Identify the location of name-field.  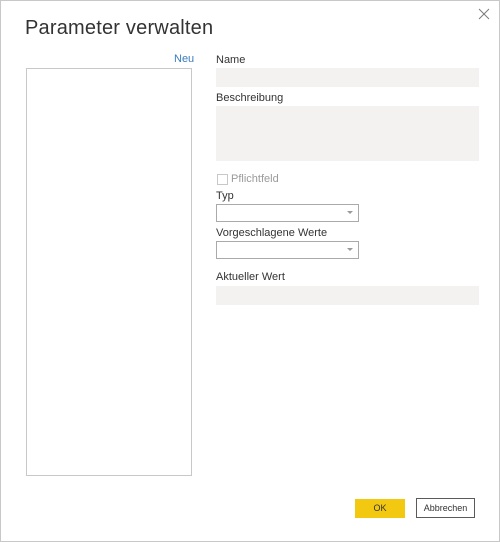
(347, 77).